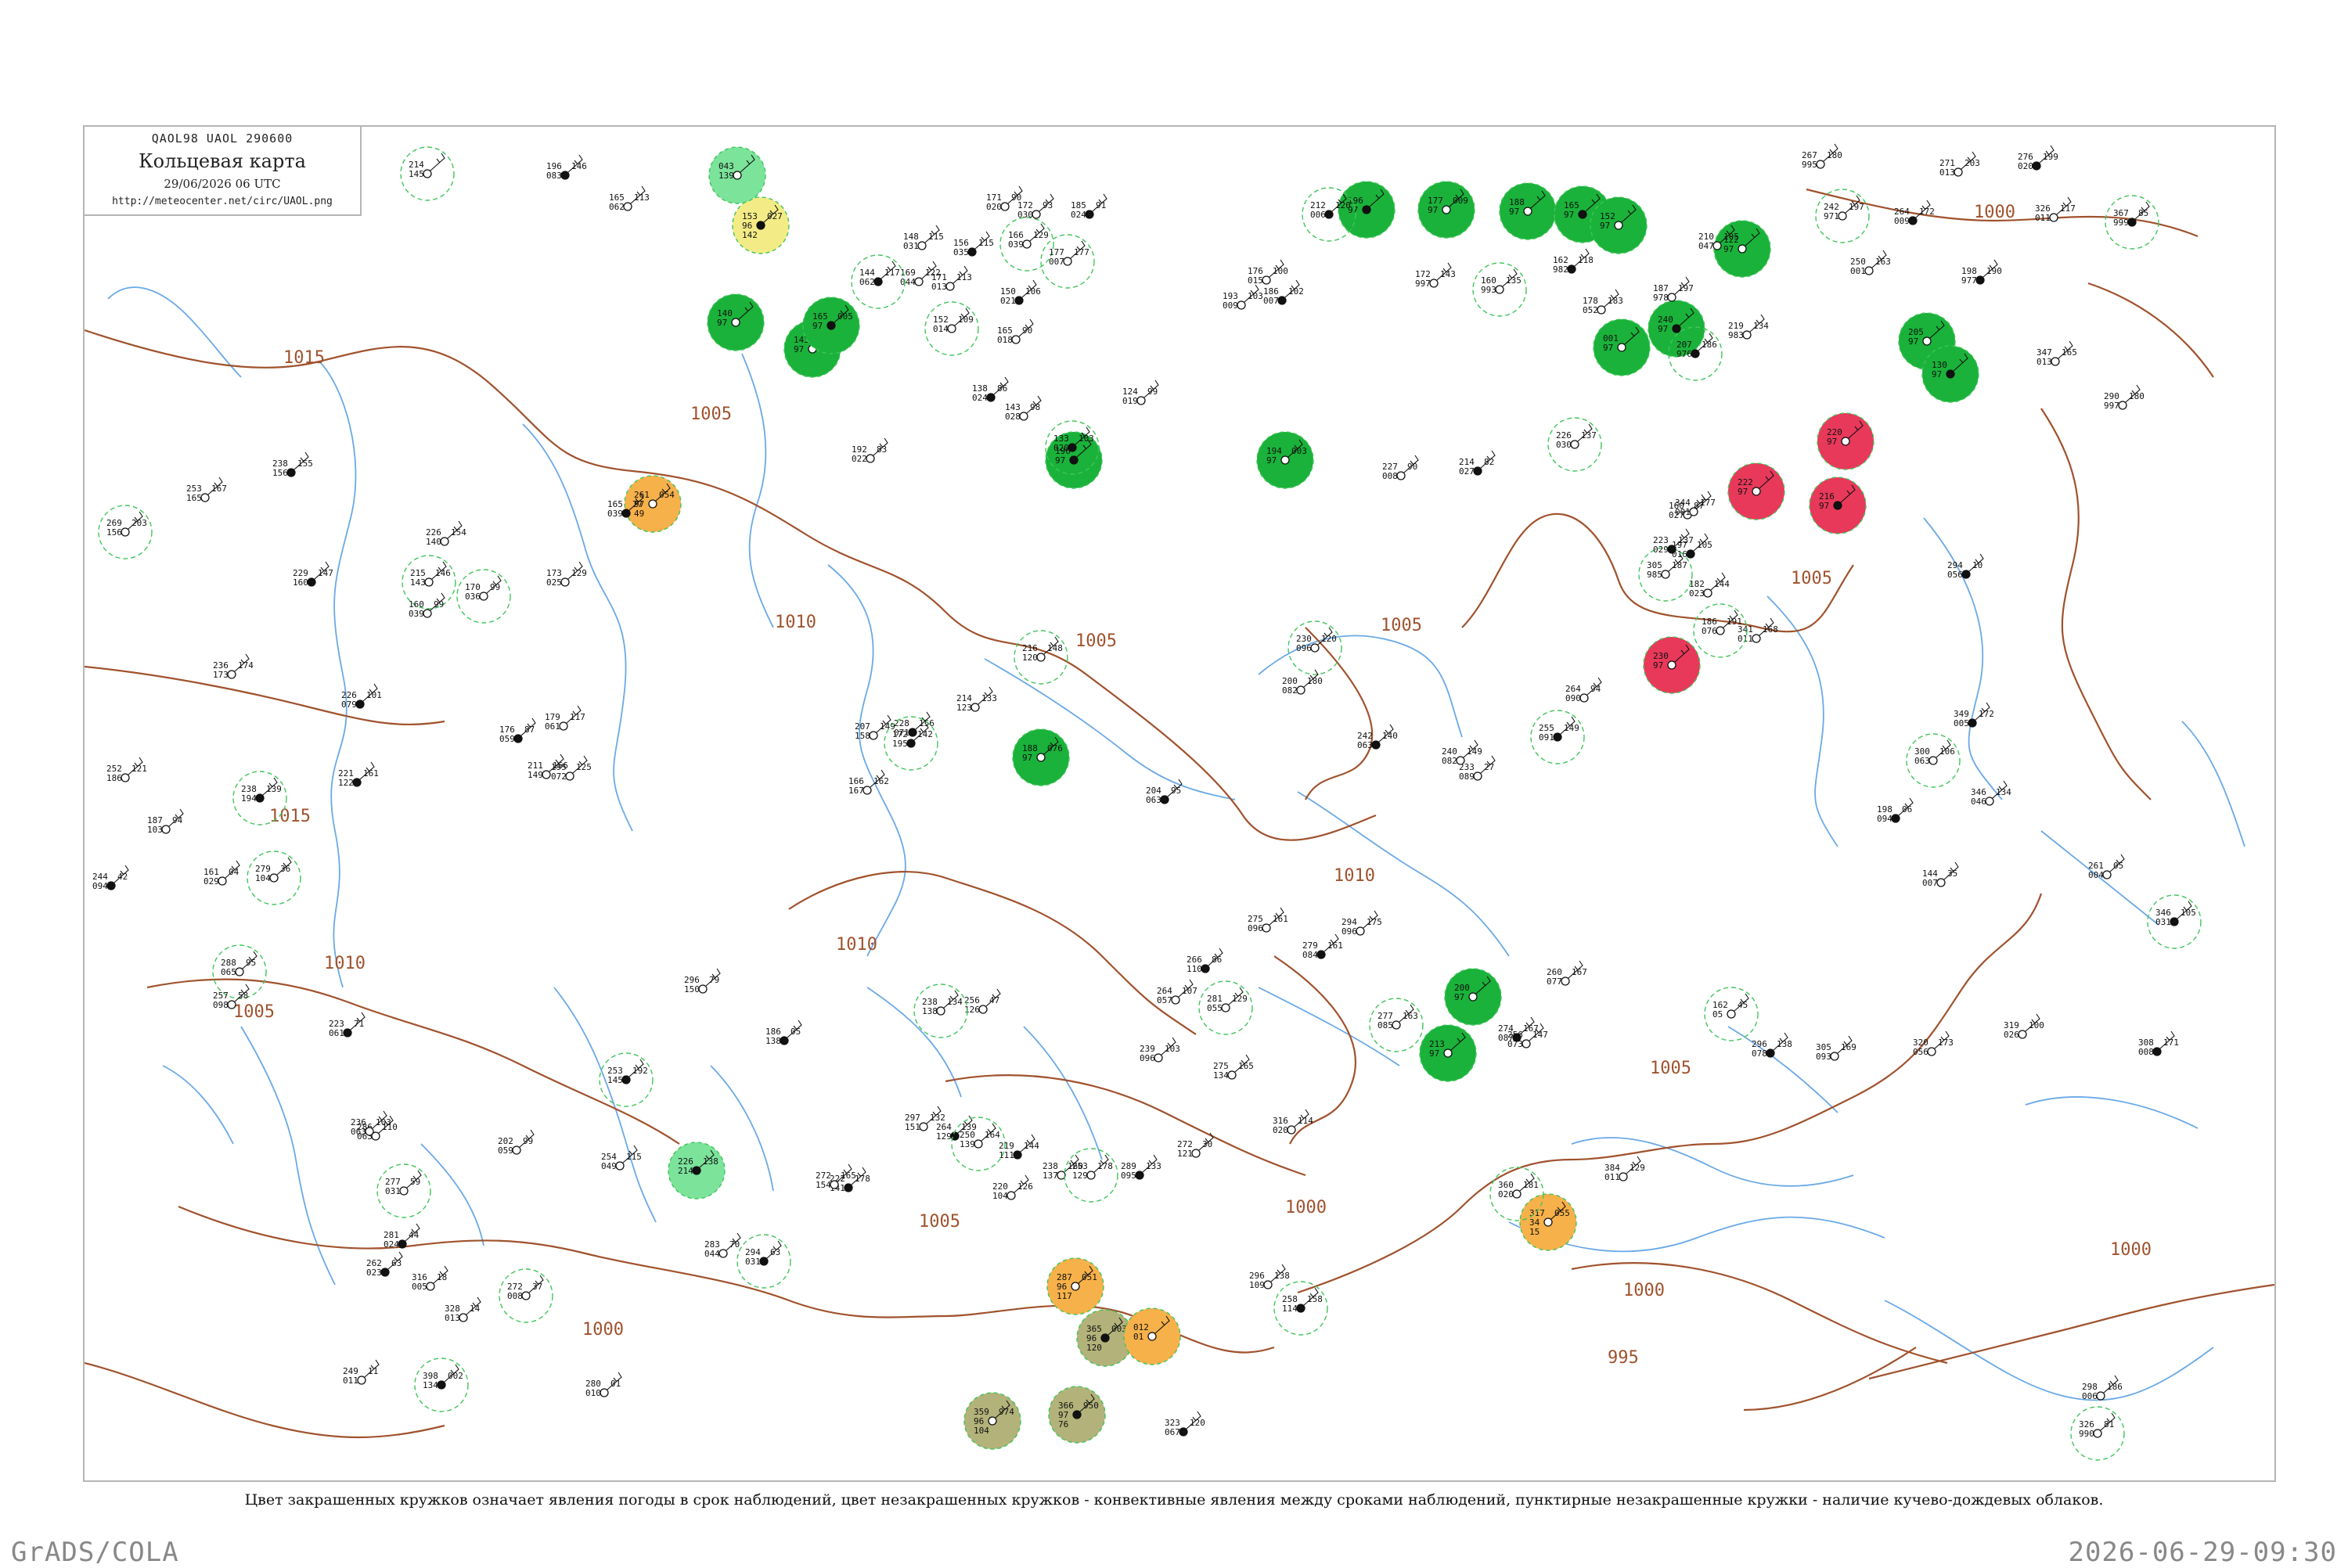  Describe the element at coordinates (1013, 417) in the screenshot. I see `station-value: 028` at that location.